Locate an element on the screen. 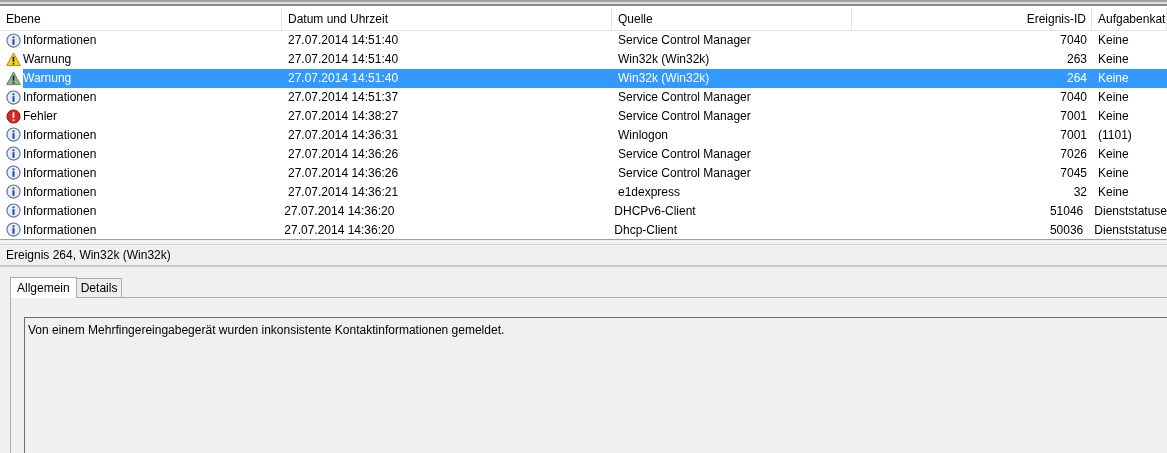 Image resolution: width=1167 pixels, height=453 pixels. column-header: Datum und Uhrzeit is located at coordinates (447, 19).